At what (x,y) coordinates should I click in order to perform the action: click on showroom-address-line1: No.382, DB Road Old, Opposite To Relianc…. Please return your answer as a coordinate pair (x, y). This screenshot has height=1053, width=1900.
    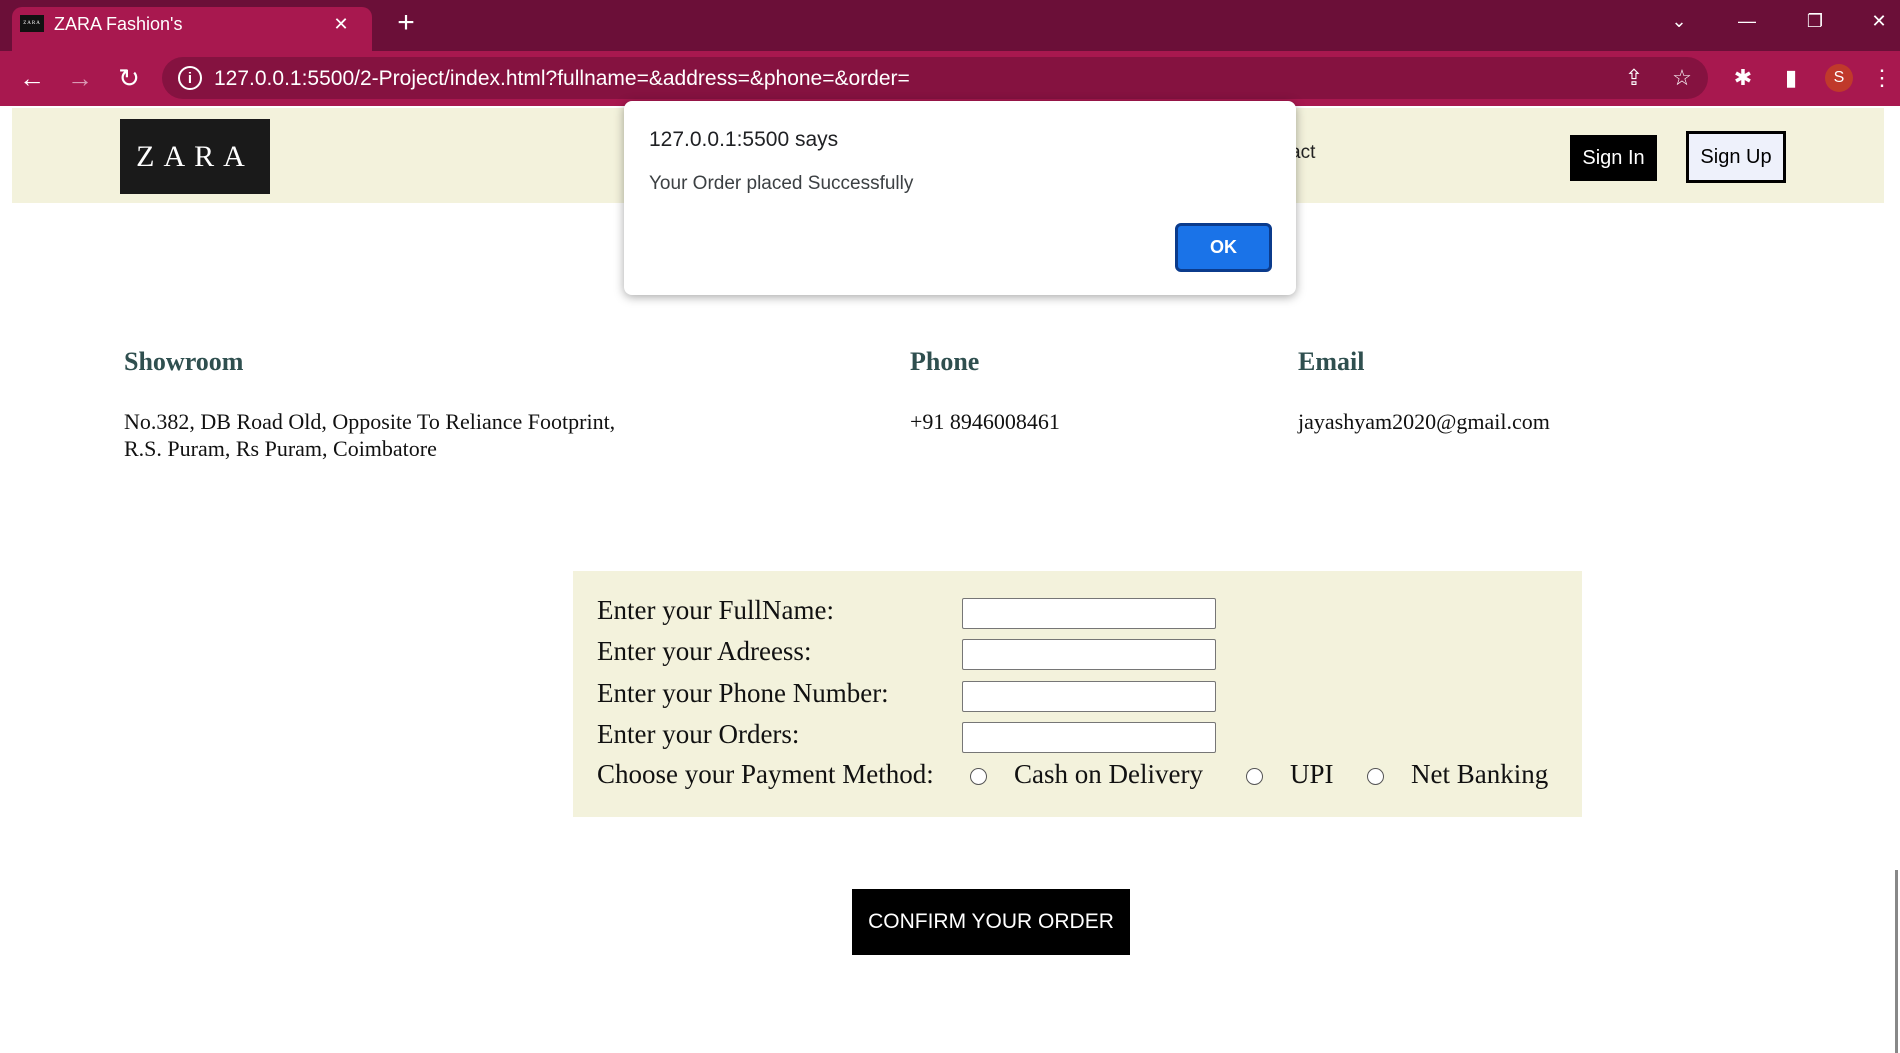
    Looking at the image, I should click on (370, 421).